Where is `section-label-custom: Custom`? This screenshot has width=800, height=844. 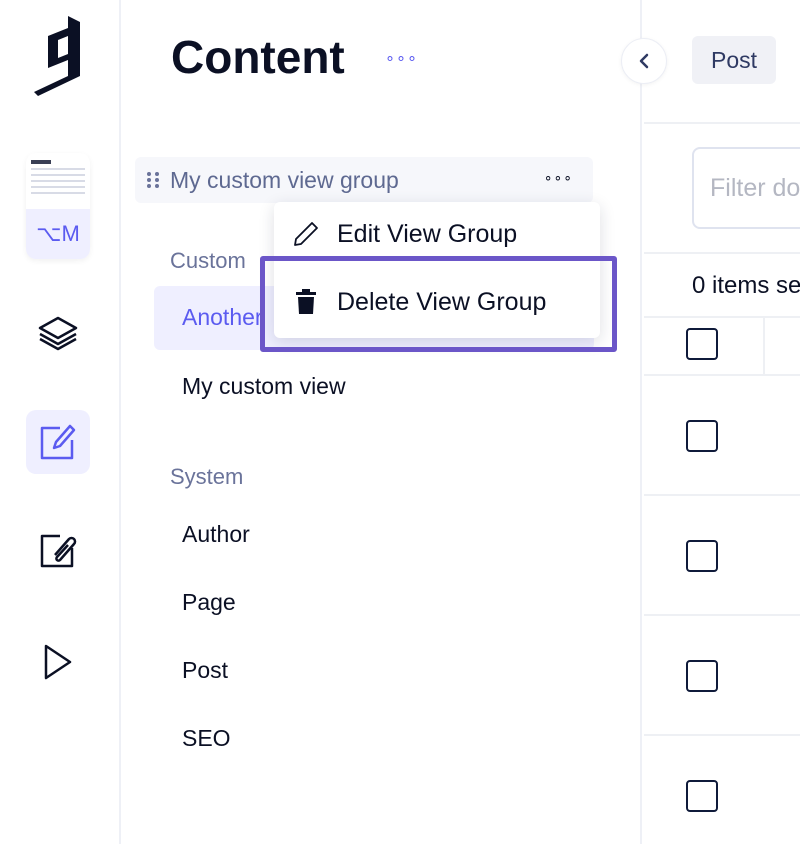 section-label-custom: Custom is located at coordinates (208, 260).